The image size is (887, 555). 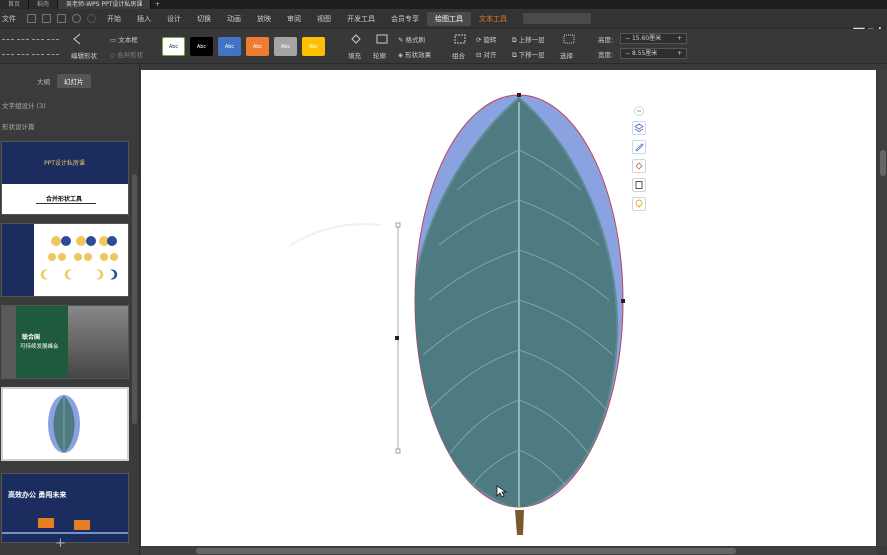 I want to click on select-icon, so click(x=569, y=39).